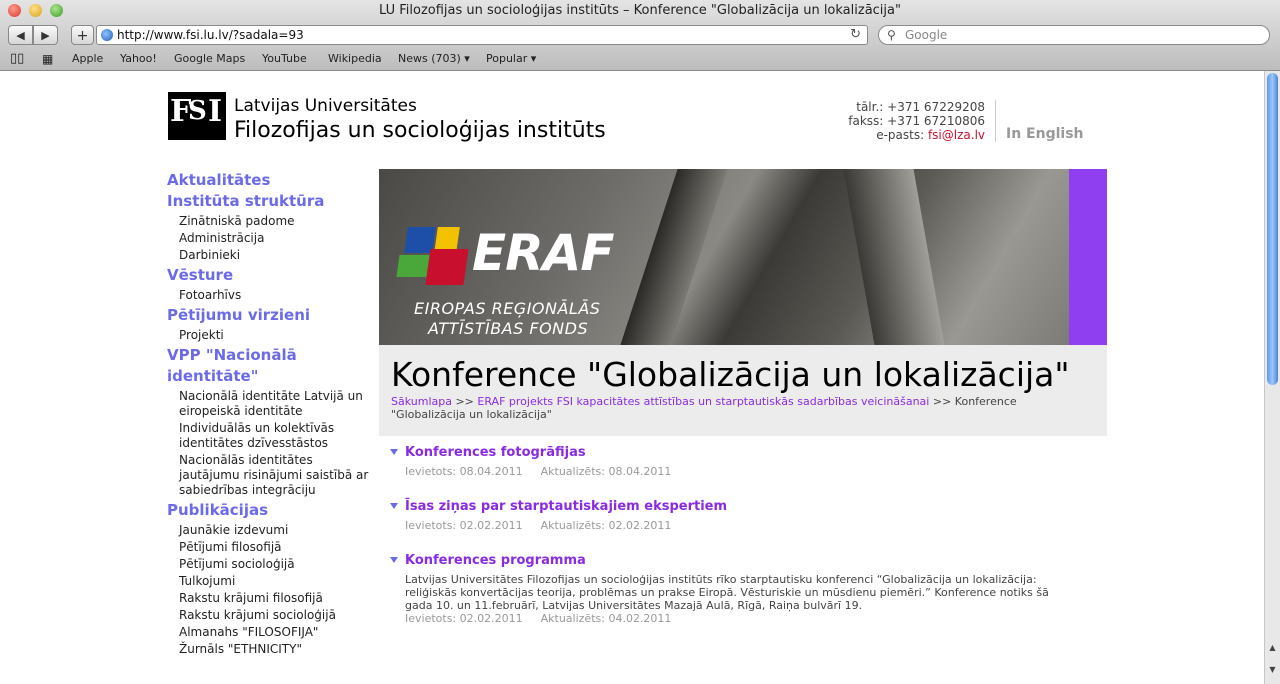  Describe the element at coordinates (891, 35) in the screenshot. I see `search-icon: ⚲` at that location.